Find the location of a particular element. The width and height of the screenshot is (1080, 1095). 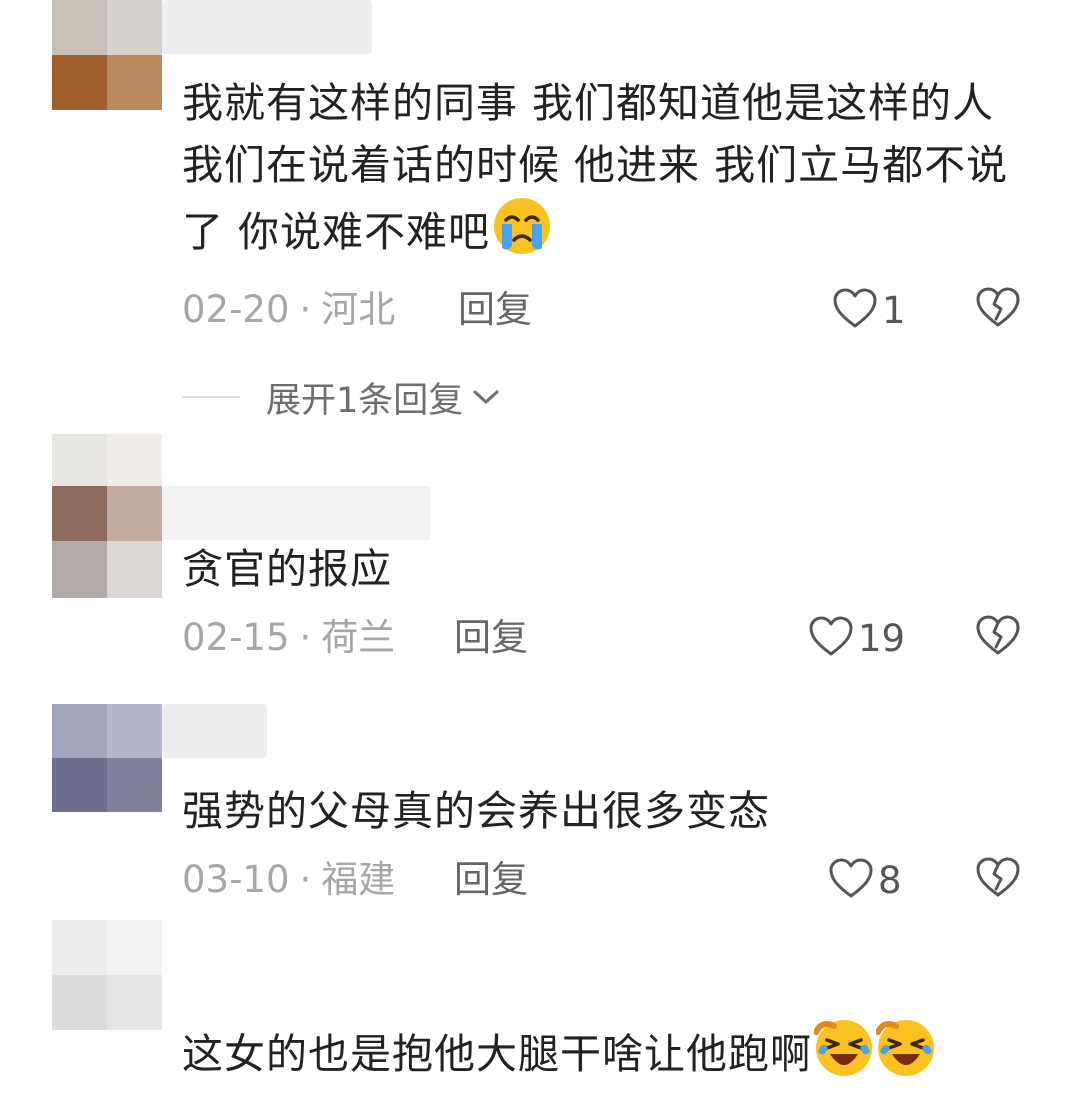

comment-meta: 02-20 · 河北 is located at coordinates (288, 310).